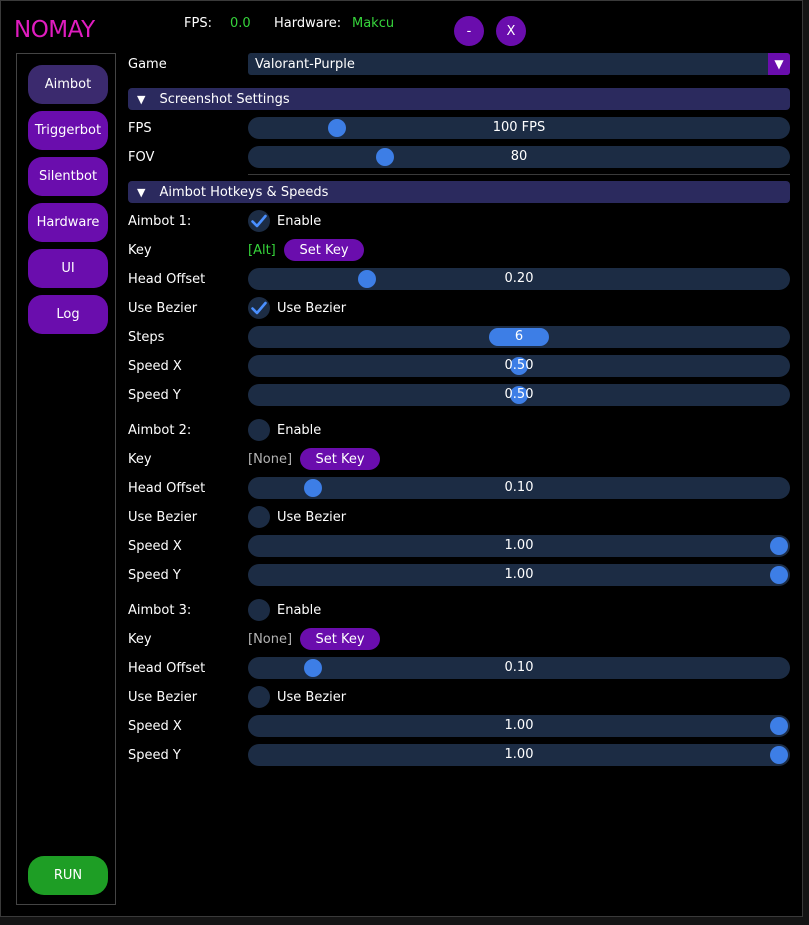 The width and height of the screenshot is (809, 925). I want to click on aimbot-2-bezier-check-label: Use Bezier, so click(312, 517).